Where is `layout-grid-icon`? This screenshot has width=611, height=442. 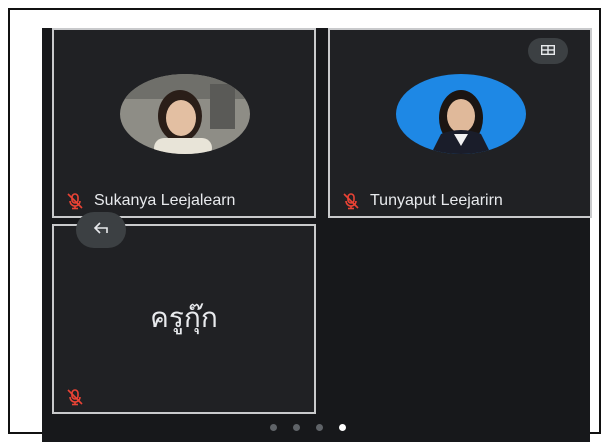
layout-grid-icon is located at coordinates (548, 51).